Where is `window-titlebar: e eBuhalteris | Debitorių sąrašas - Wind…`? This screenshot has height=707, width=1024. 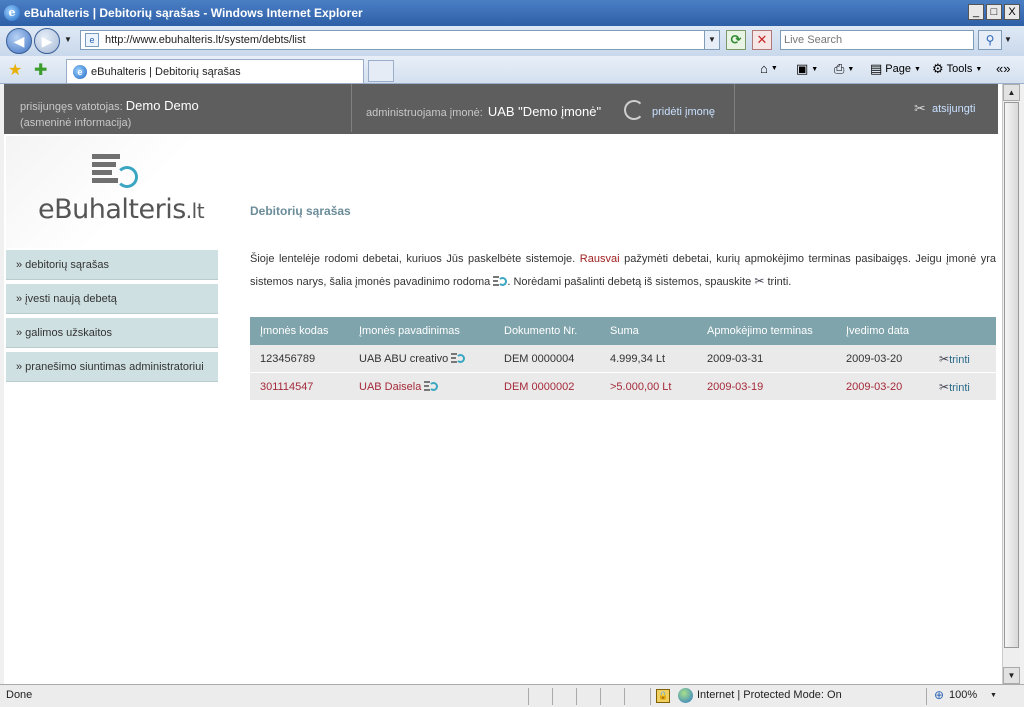
window-titlebar: e eBuhalteris | Debitorių sąrašas - Wind… is located at coordinates (512, 13).